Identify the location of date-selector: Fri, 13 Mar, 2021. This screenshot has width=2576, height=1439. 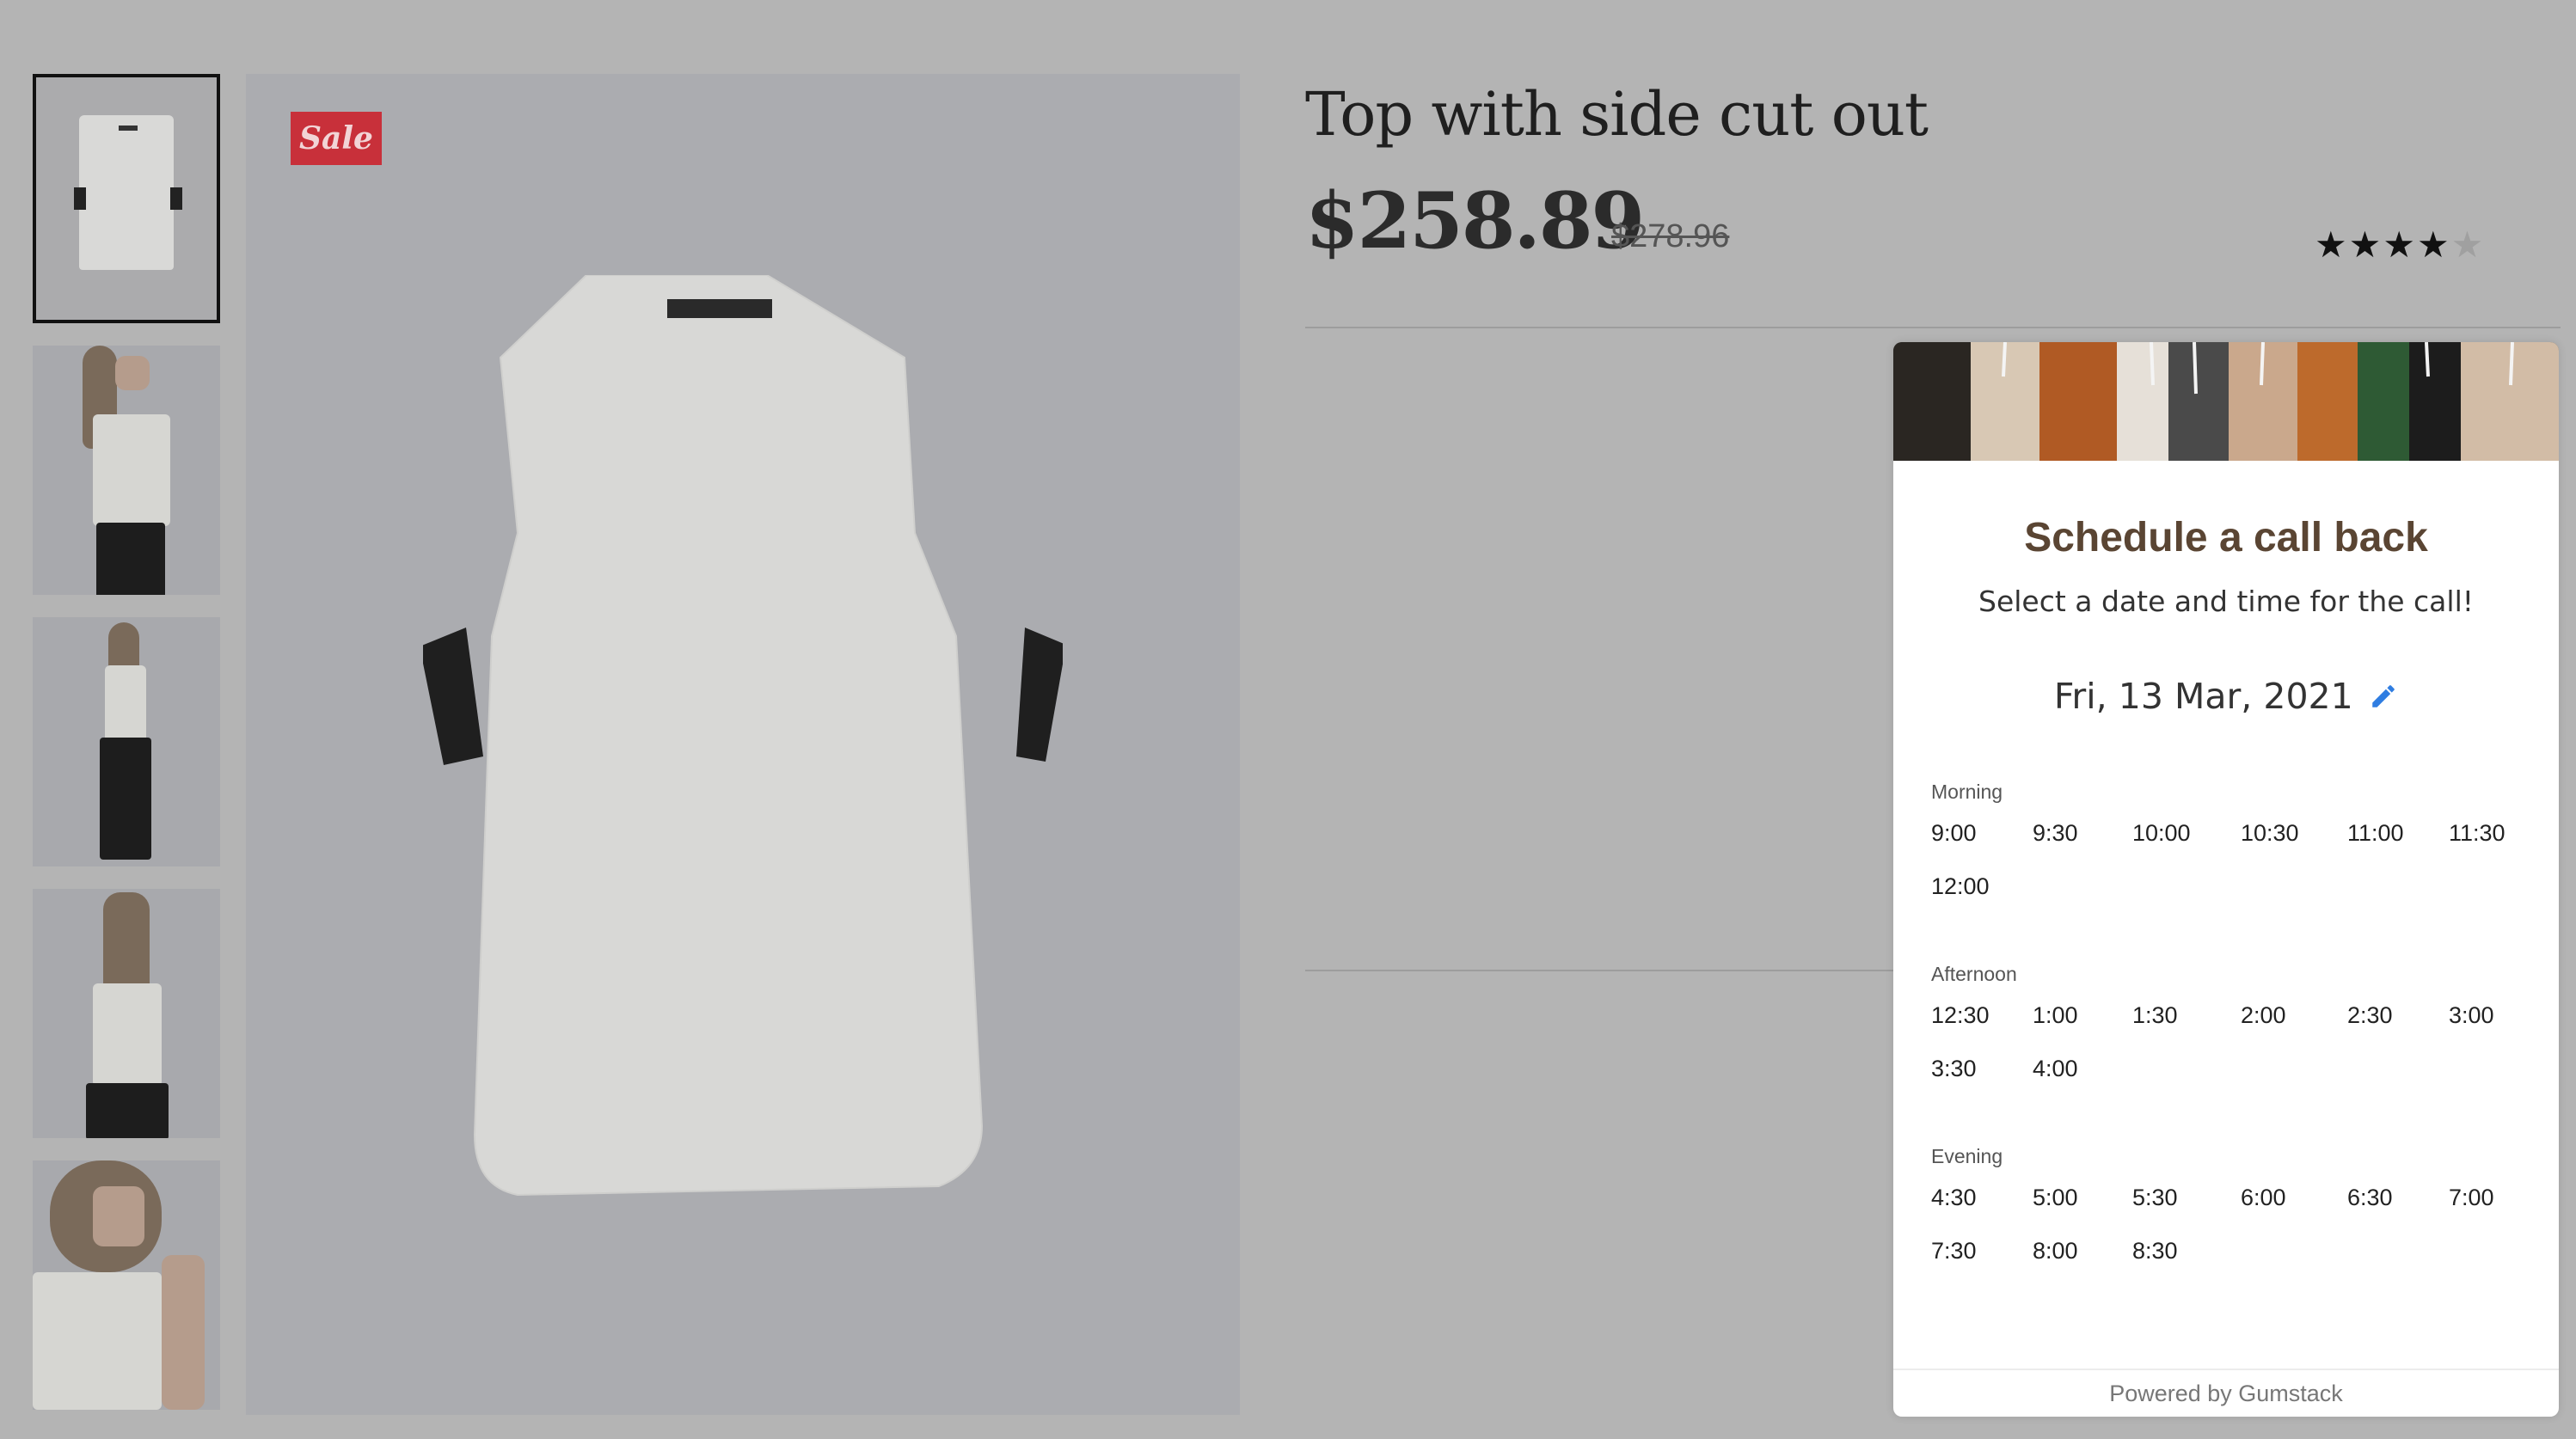
(2226, 696).